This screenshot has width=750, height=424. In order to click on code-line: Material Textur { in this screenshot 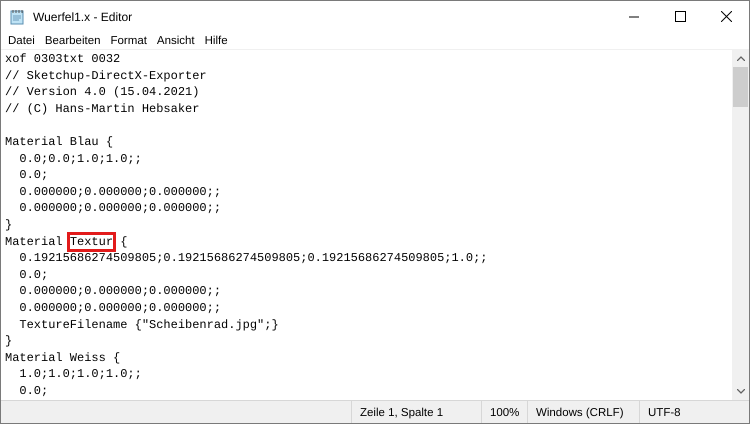, I will do `click(368, 242)`.